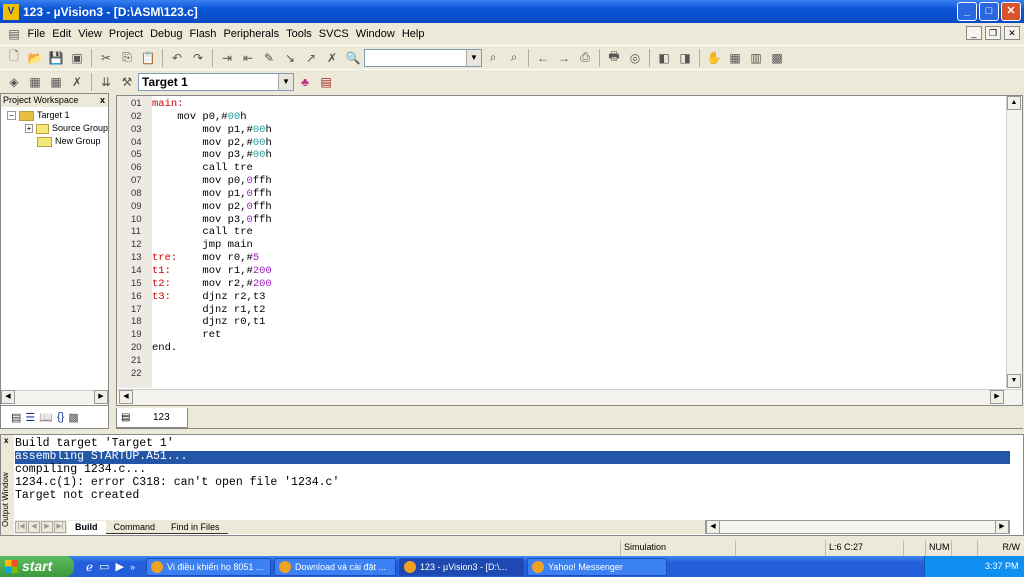 The width and height of the screenshot is (1024, 577). What do you see at coordinates (21, 527) in the screenshot?
I see `first-tab-icon: |◀` at bounding box center [21, 527].